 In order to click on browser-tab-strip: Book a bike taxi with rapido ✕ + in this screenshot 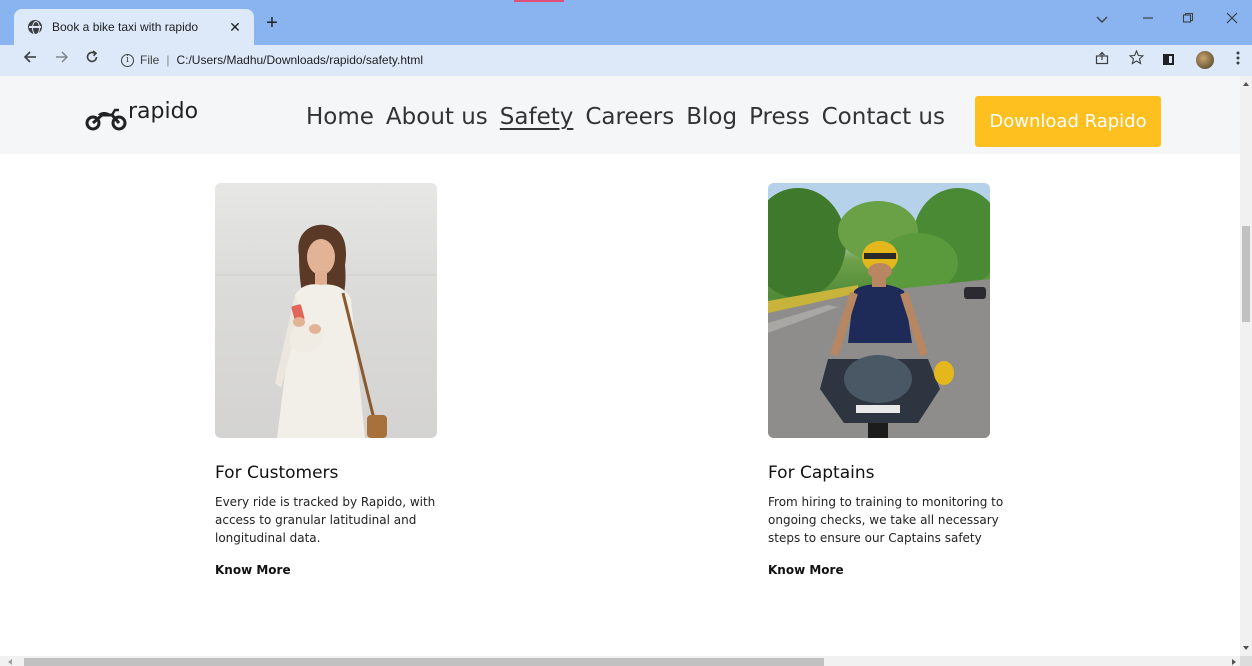, I will do `click(626, 22)`.